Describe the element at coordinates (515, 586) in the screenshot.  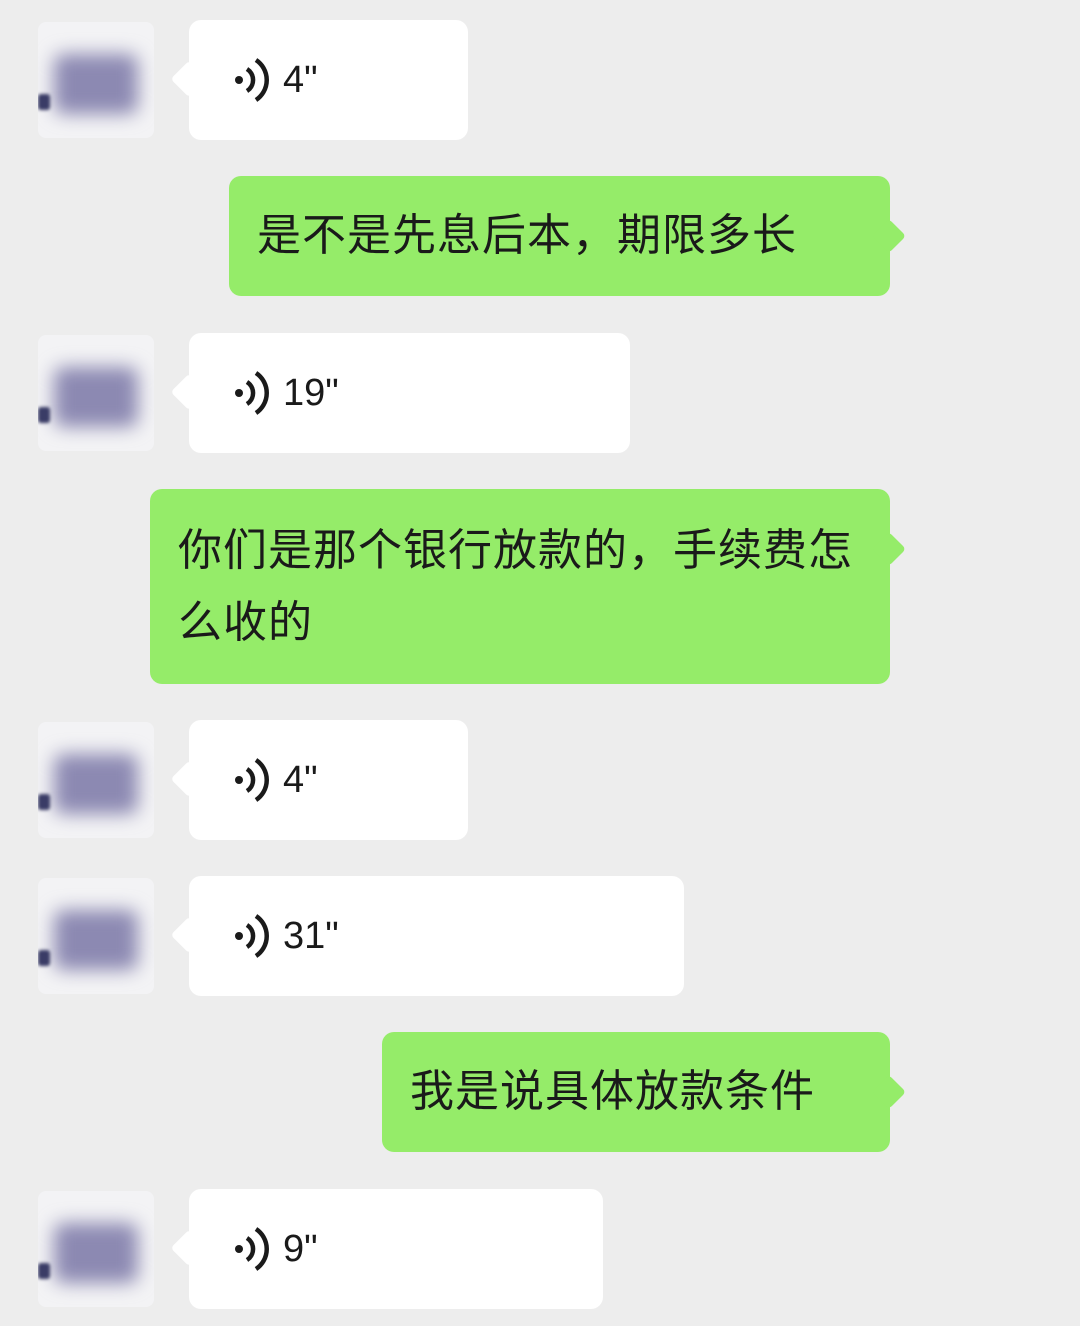
I see `message-text: 你们是那个银行放款的，手续费怎么收的` at that location.